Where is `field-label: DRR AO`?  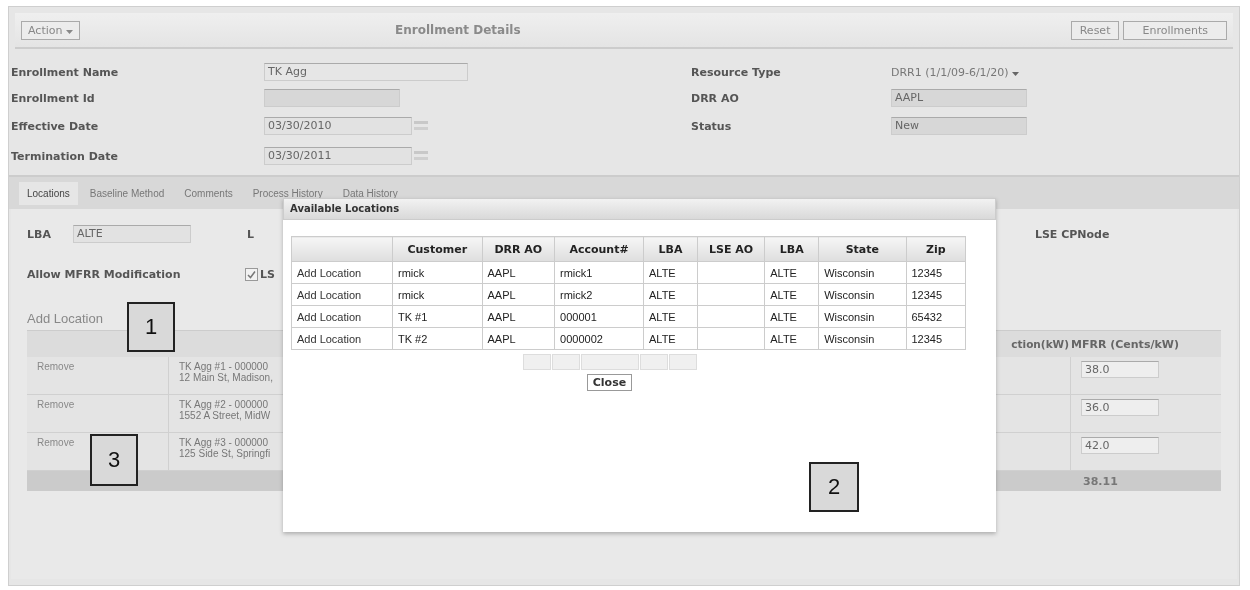 field-label: DRR AO is located at coordinates (715, 98).